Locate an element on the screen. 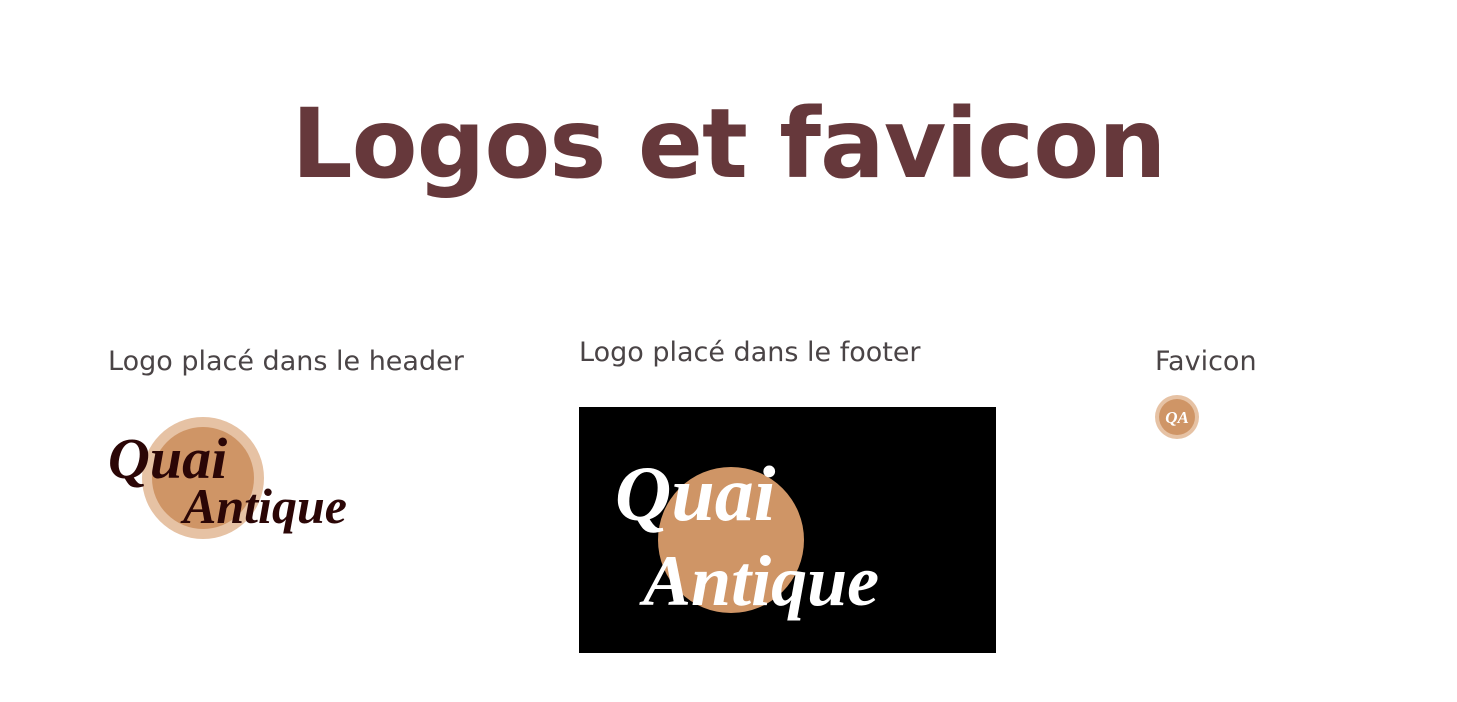 The width and height of the screenshot is (1457, 702). footer-logo-graphic: Quai Antique is located at coordinates (747, 535).